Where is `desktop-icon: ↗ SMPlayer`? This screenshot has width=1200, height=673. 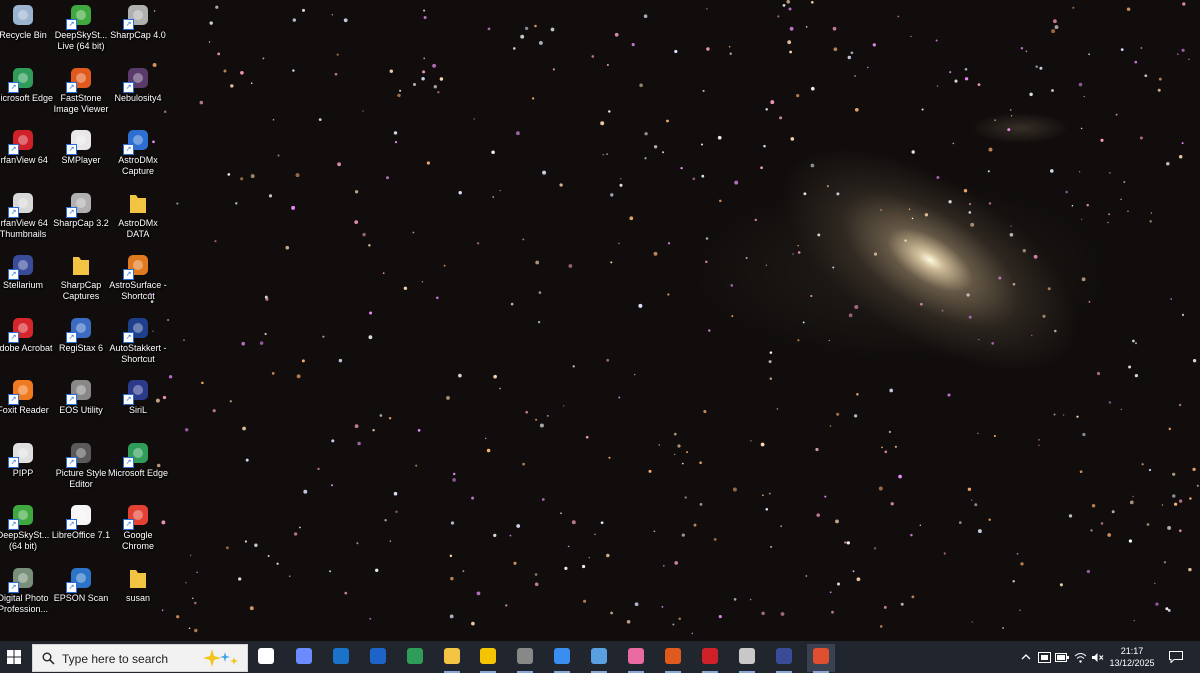
desktop-icon: ↗ SMPlayer is located at coordinates (81, 155).